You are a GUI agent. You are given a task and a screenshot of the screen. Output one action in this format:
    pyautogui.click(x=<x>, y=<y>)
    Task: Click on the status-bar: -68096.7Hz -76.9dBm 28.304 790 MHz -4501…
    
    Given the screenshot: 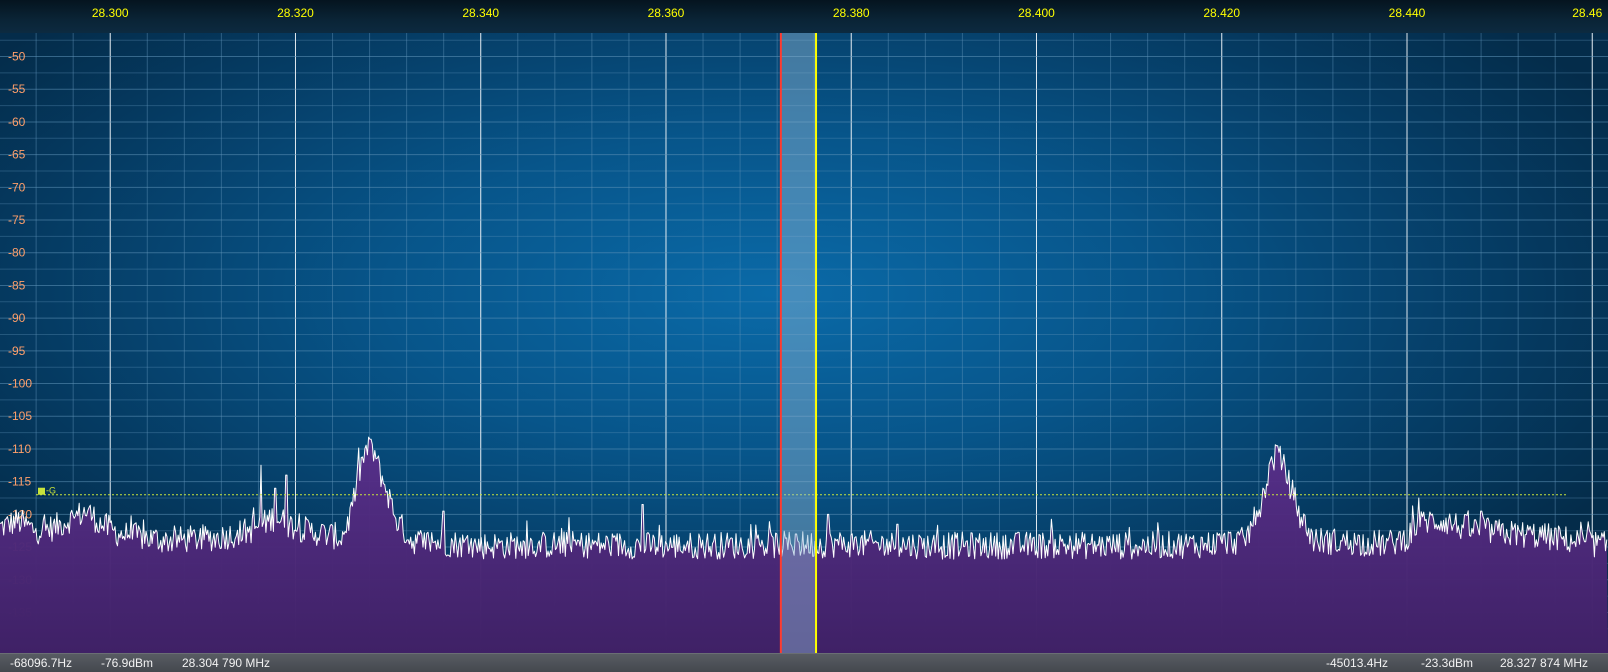 What is the action you would take?
    pyautogui.click(x=804, y=662)
    